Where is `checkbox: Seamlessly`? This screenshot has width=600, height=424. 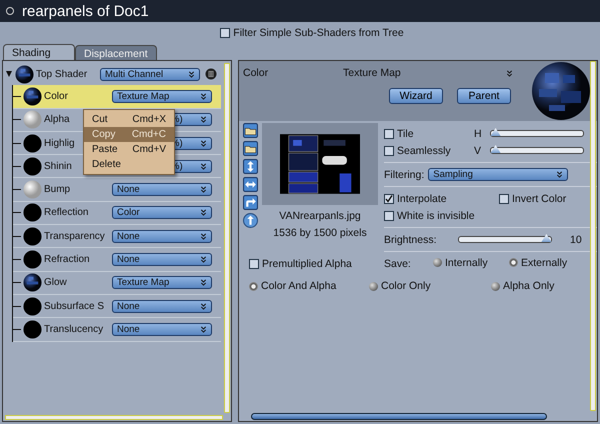 checkbox: Seamlessly is located at coordinates (429, 150).